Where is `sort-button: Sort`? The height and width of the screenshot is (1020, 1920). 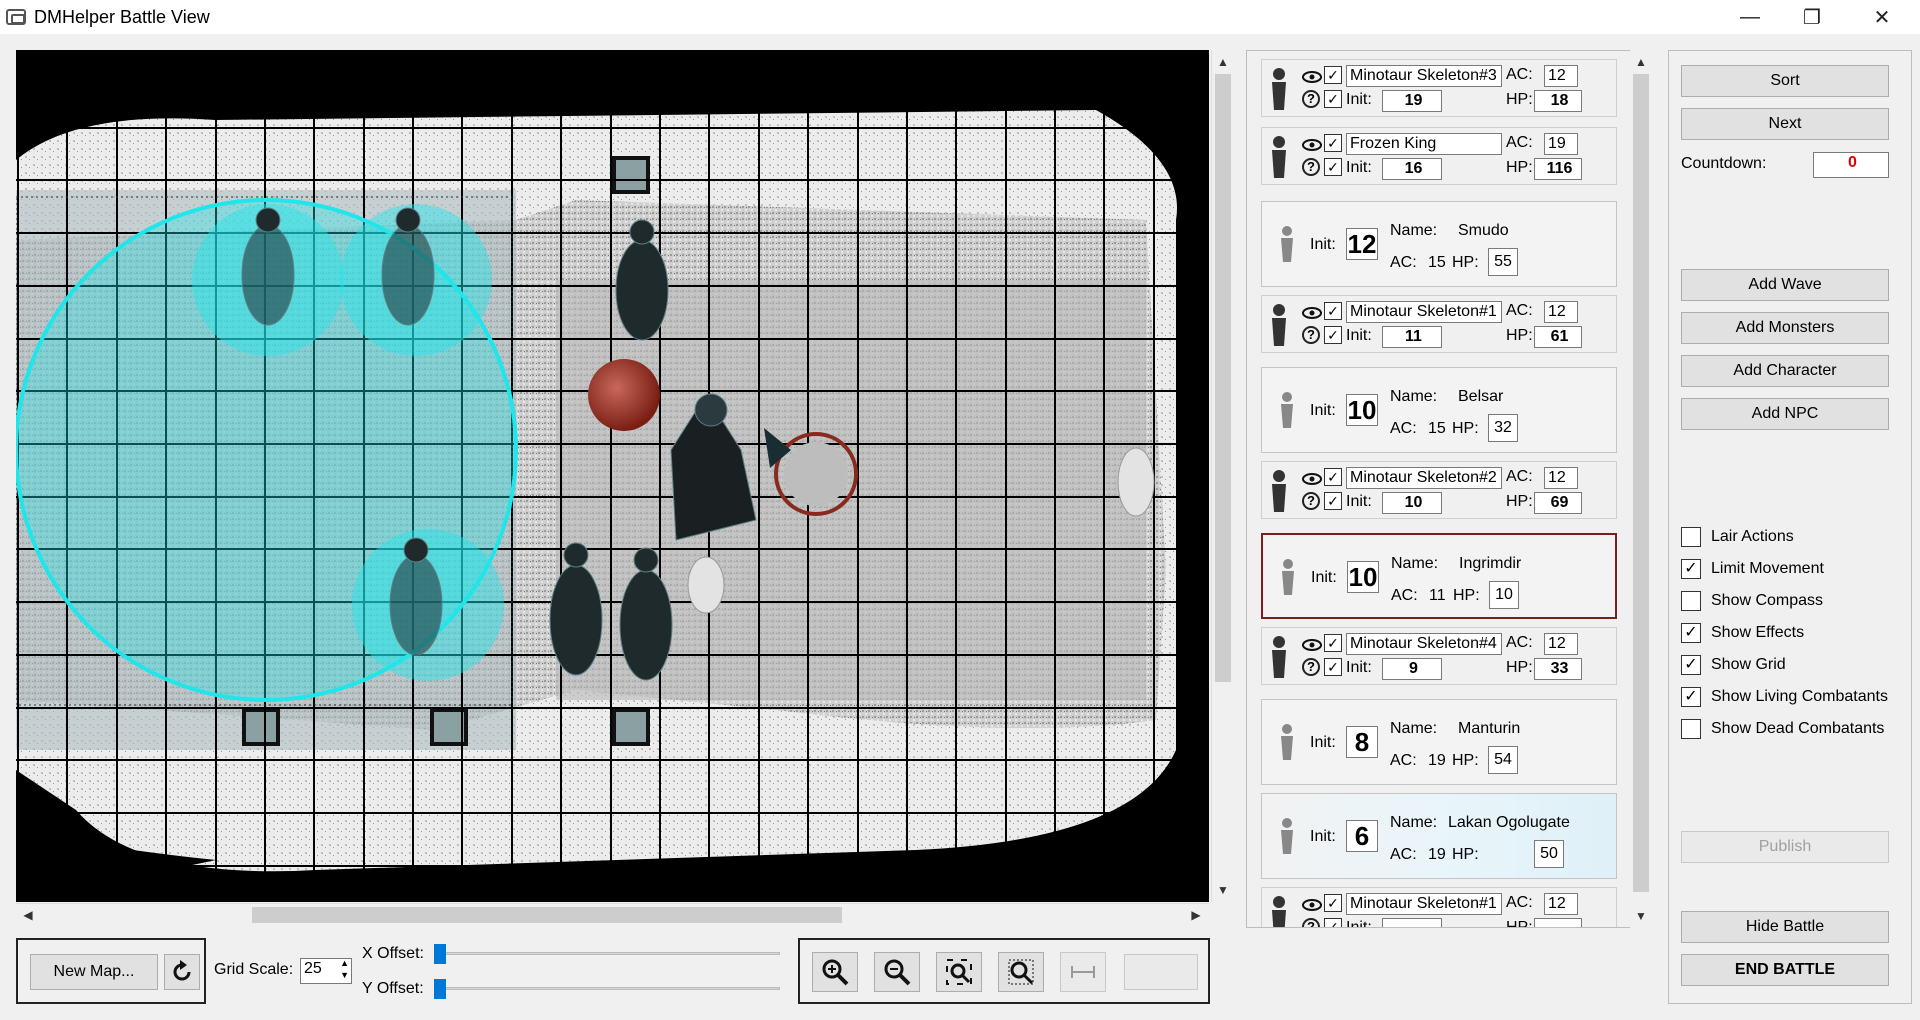 sort-button: Sort is located at coordinates (1785, 81).